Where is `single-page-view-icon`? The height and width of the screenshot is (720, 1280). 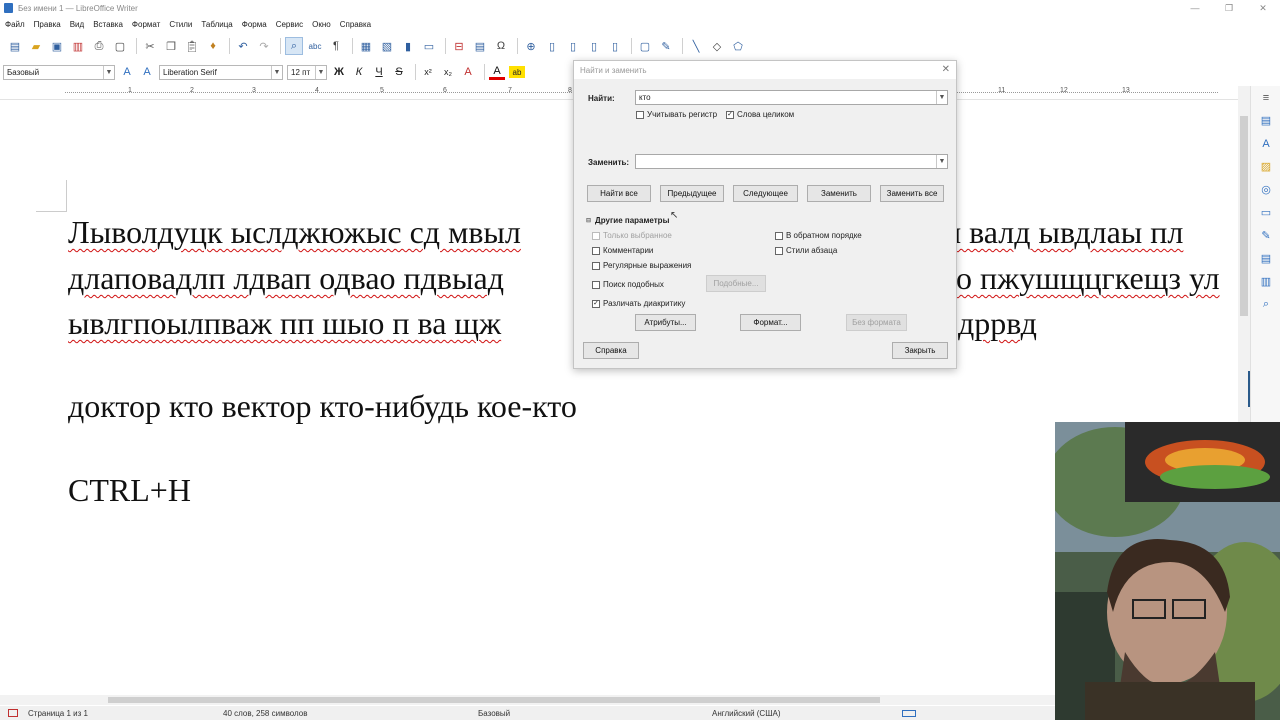
single-page-view-icon is located at coordinates (909, 713).